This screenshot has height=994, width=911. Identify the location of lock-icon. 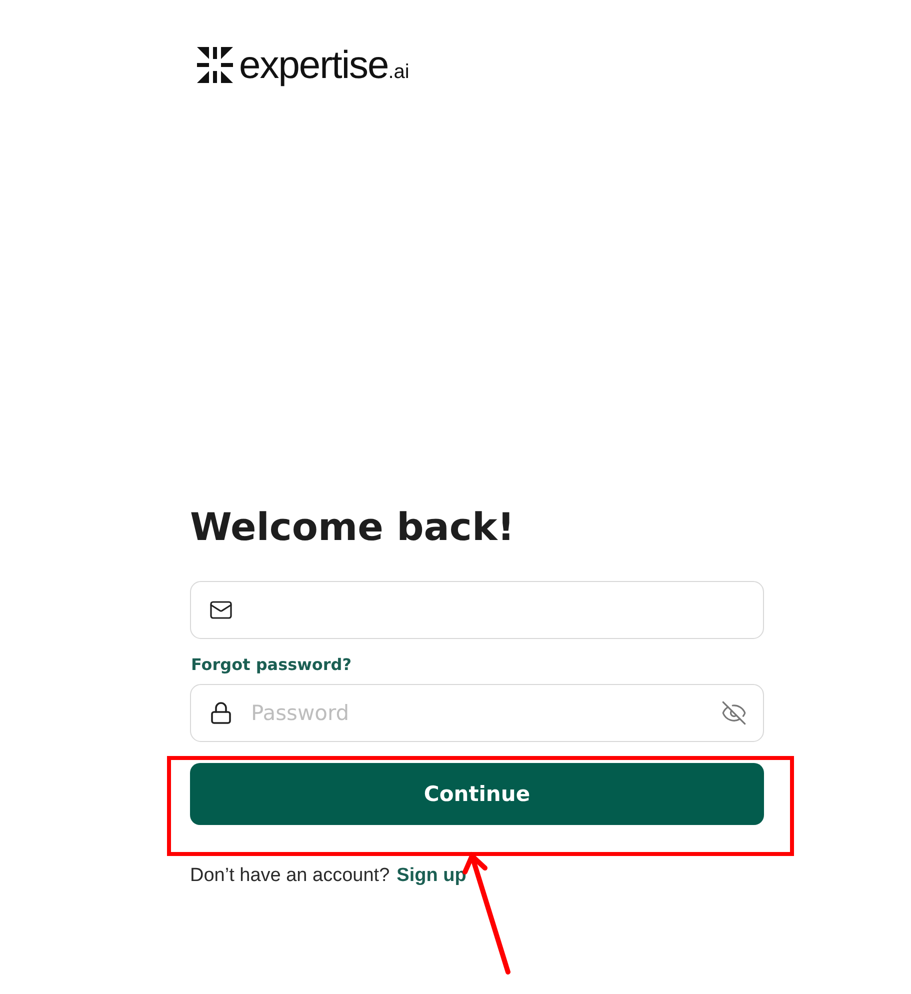
(221, 713).